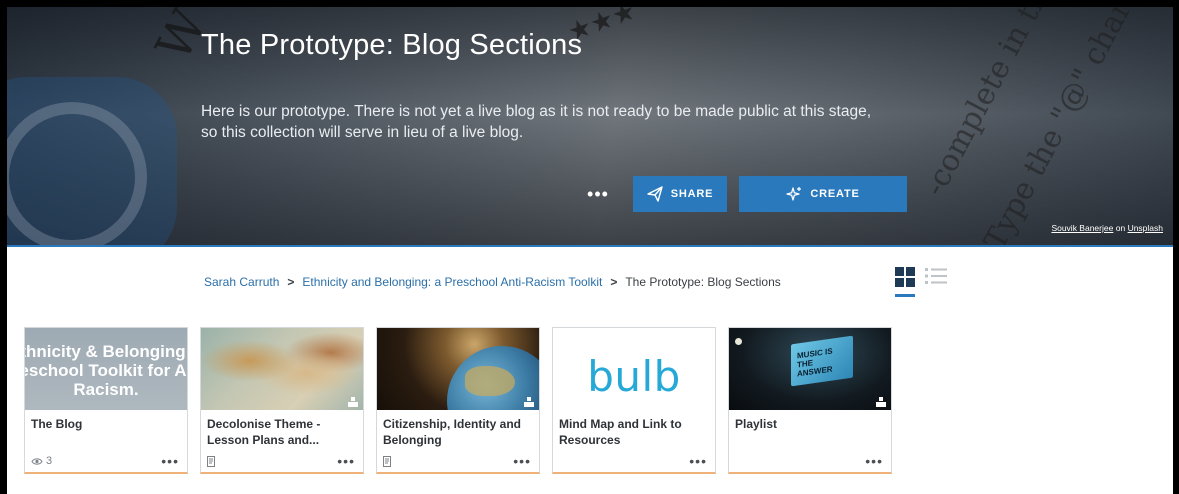 The width and height of the screenshot is (1179, 494). What do you see at coordinates (692, 194) in the screenshot?
I see `share-label: SHARE` at bounding box center [692, 194].